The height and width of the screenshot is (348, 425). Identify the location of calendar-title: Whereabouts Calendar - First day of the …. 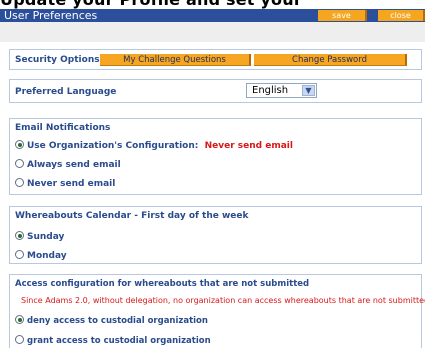
(132, 216).